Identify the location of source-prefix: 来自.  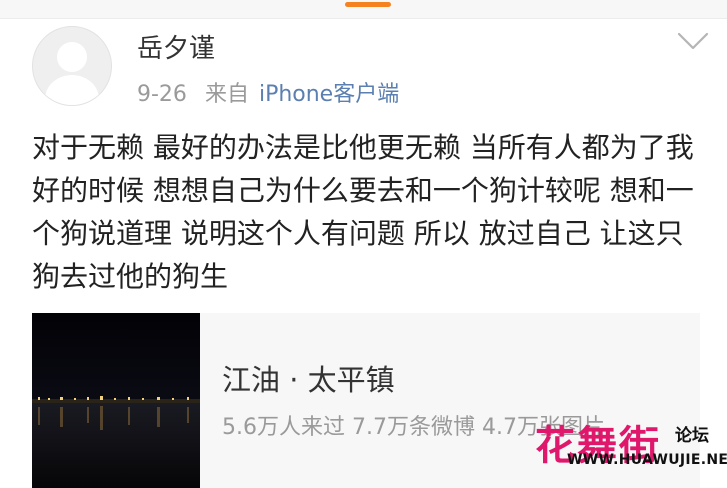
(226, 94).